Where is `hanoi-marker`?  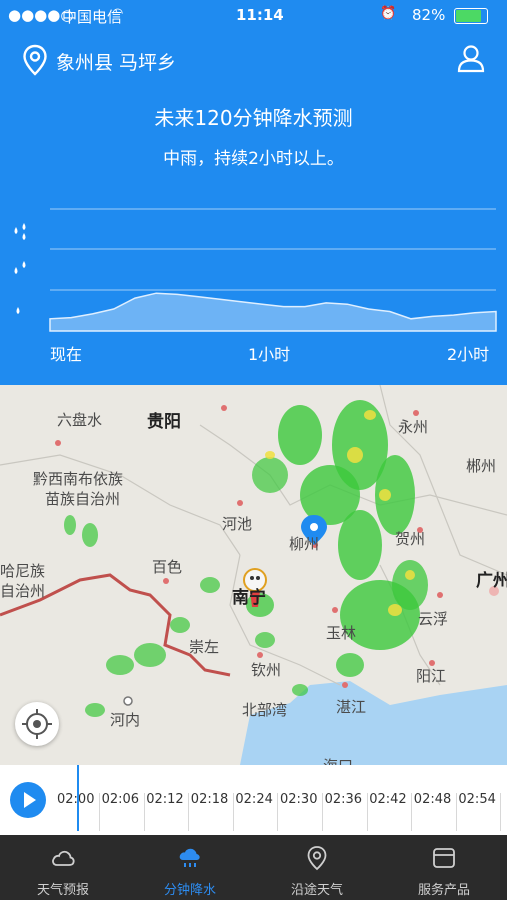 hanoi-marker is located at coordinates (128, 701).